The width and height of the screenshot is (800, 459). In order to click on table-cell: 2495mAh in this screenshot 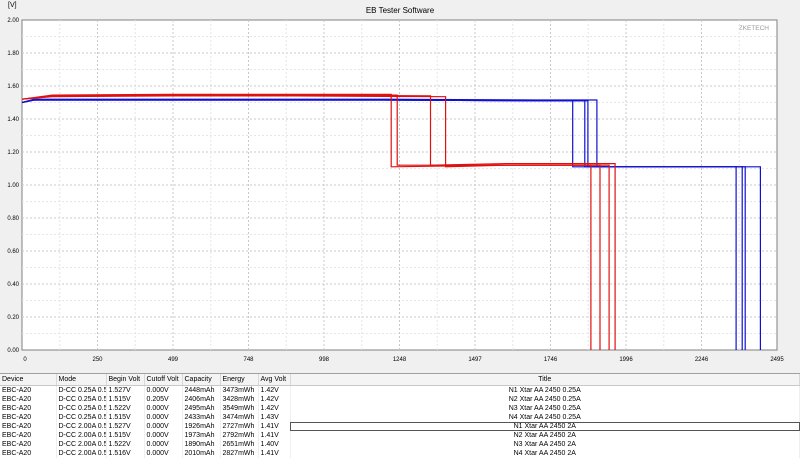, I will do `click(201, 408)`.